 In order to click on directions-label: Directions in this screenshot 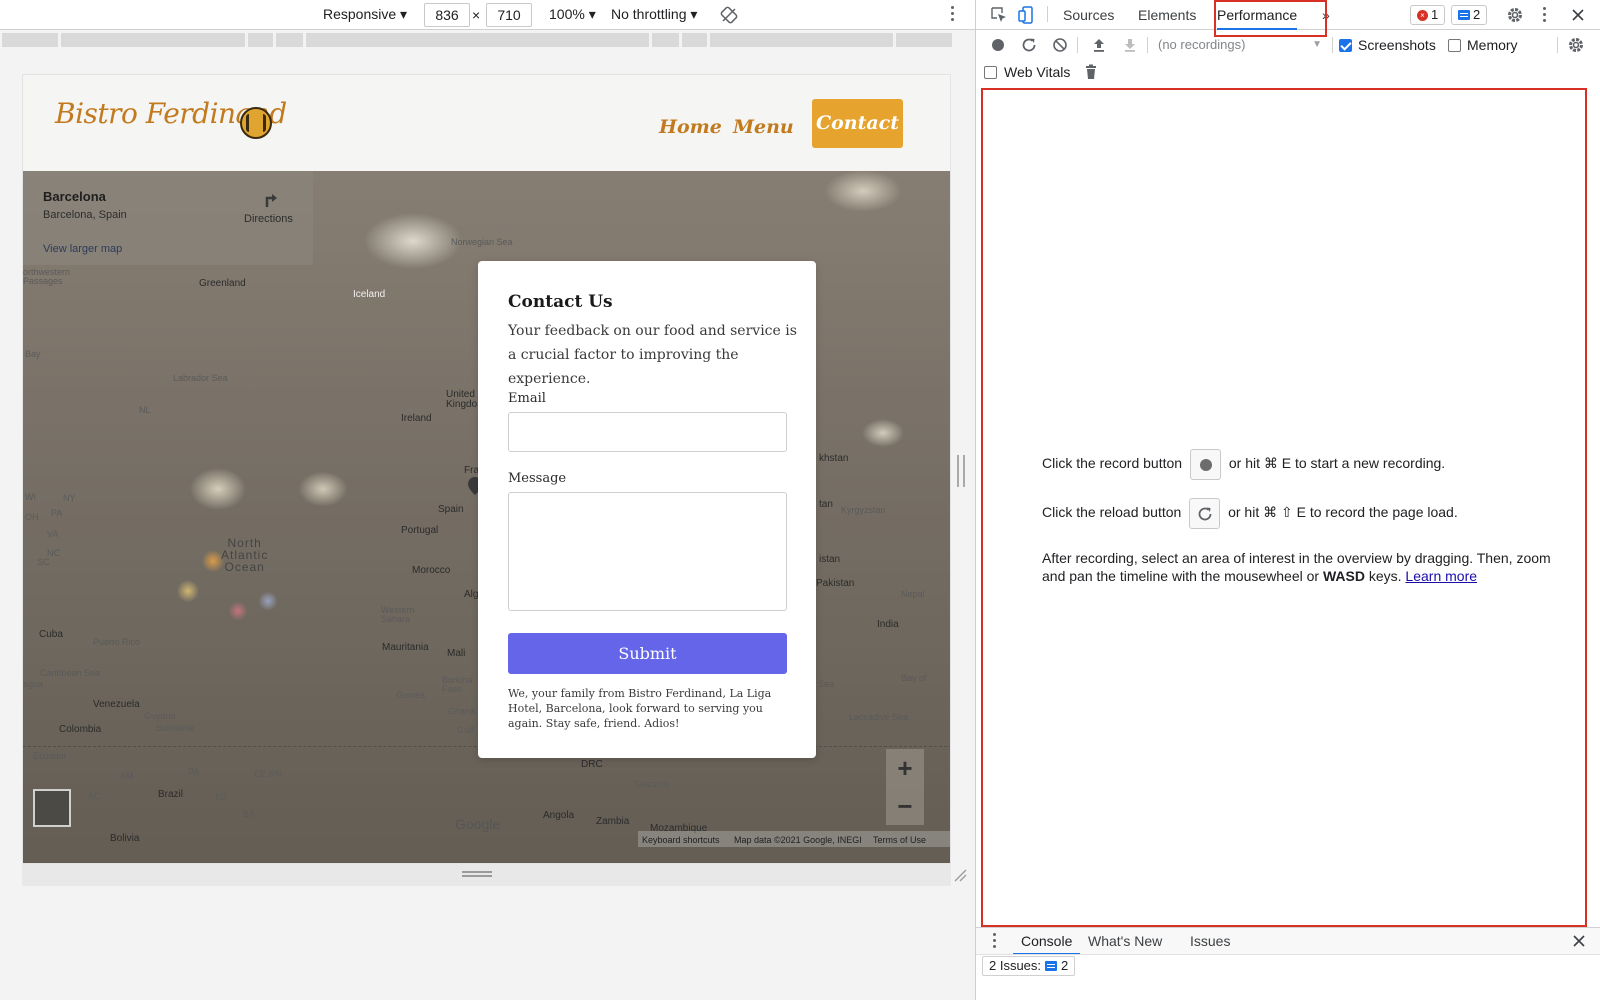, I will do `click(268, 219)`.